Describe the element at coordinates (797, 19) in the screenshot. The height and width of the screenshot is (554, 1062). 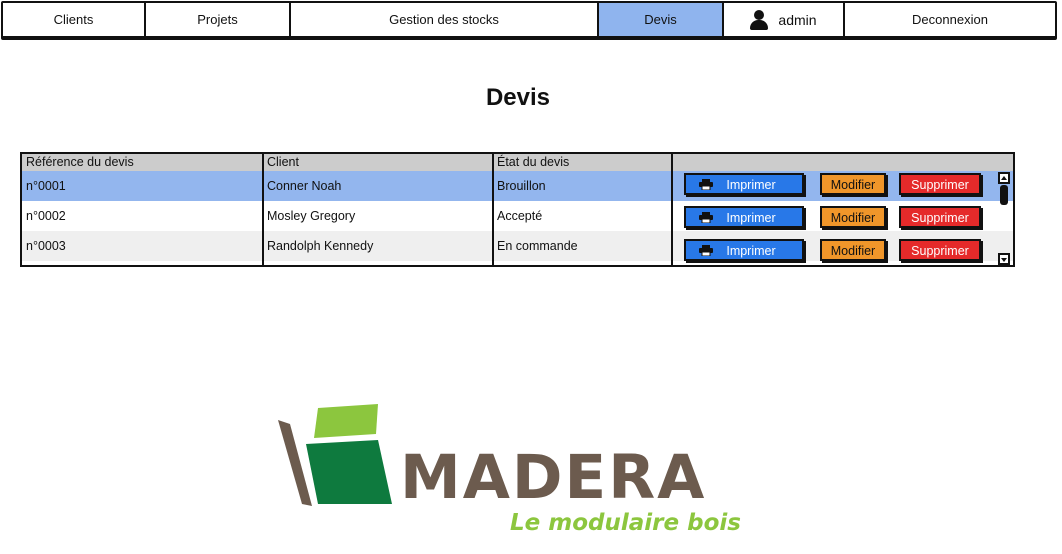
I see `nav-user-label: admin` at that location.